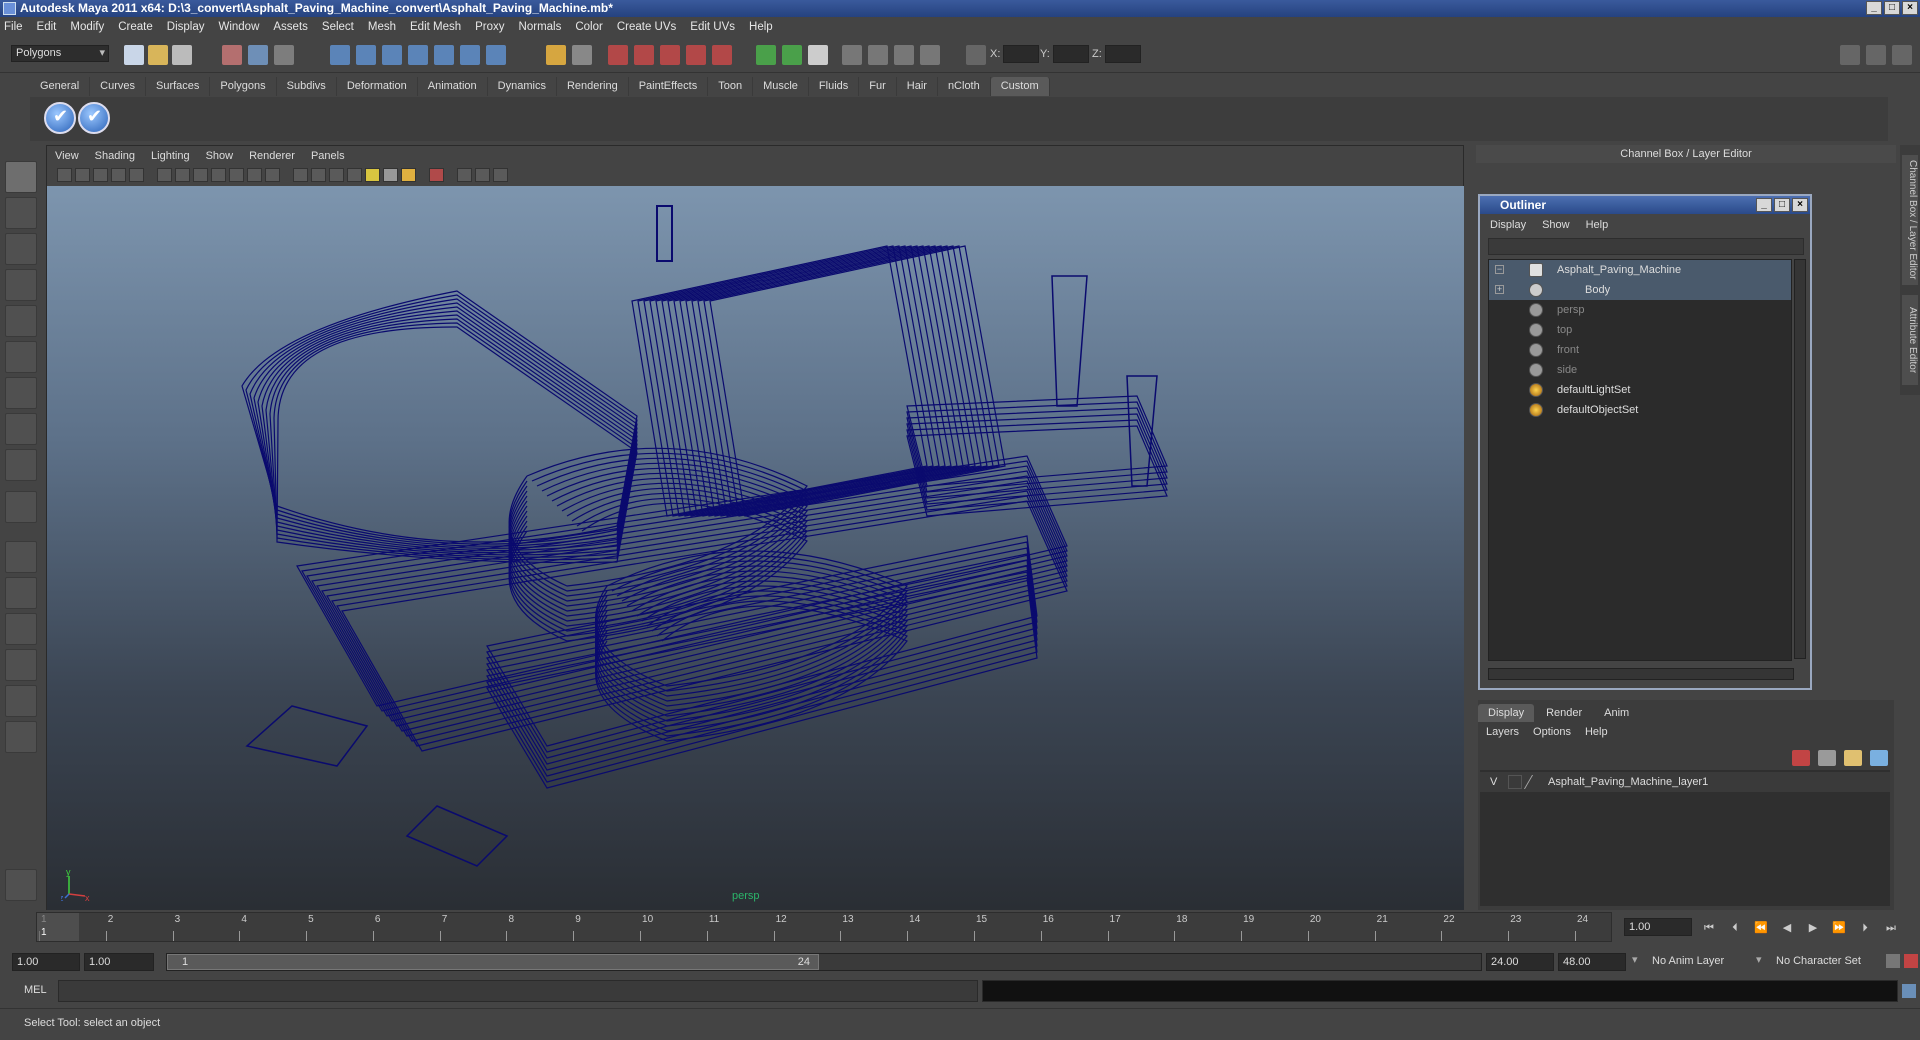 The height and width of the screenshot is (1040, 1920). I want to click on menu-create-uvs: Create UVs, so click(646, 27).